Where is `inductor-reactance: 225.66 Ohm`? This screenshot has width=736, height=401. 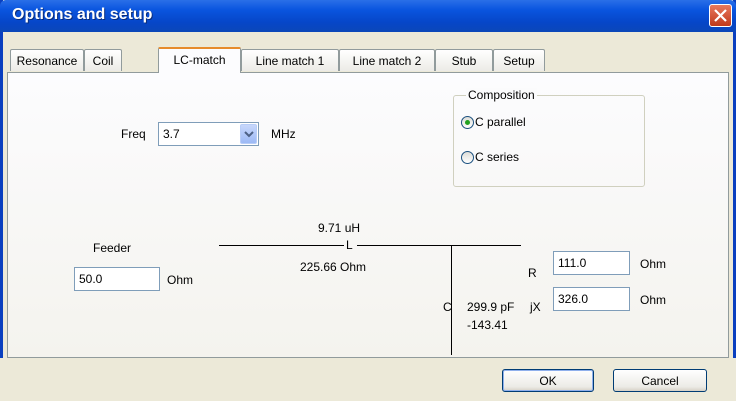 inductor-reactance: 225.66 Ohm is located at coordinates (333, 267).